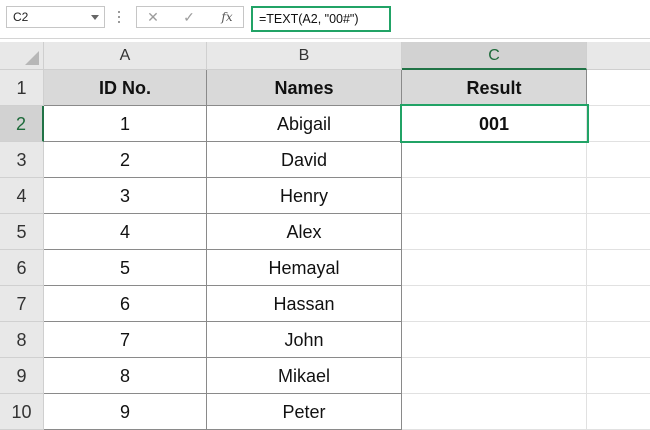 The width and height of the screenshot is (650, 430). I want to click on table-cell: David, so click(304, 160).